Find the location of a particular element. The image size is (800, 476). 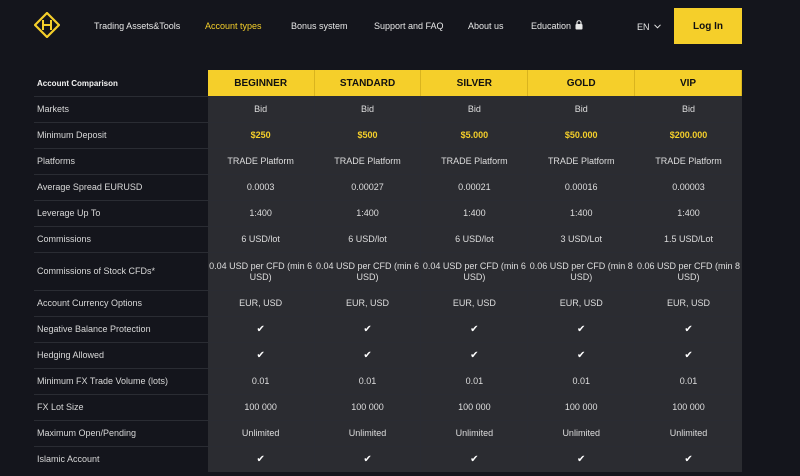

value-cell-silver: TRADE Platform is located at coordinates (475, 161).